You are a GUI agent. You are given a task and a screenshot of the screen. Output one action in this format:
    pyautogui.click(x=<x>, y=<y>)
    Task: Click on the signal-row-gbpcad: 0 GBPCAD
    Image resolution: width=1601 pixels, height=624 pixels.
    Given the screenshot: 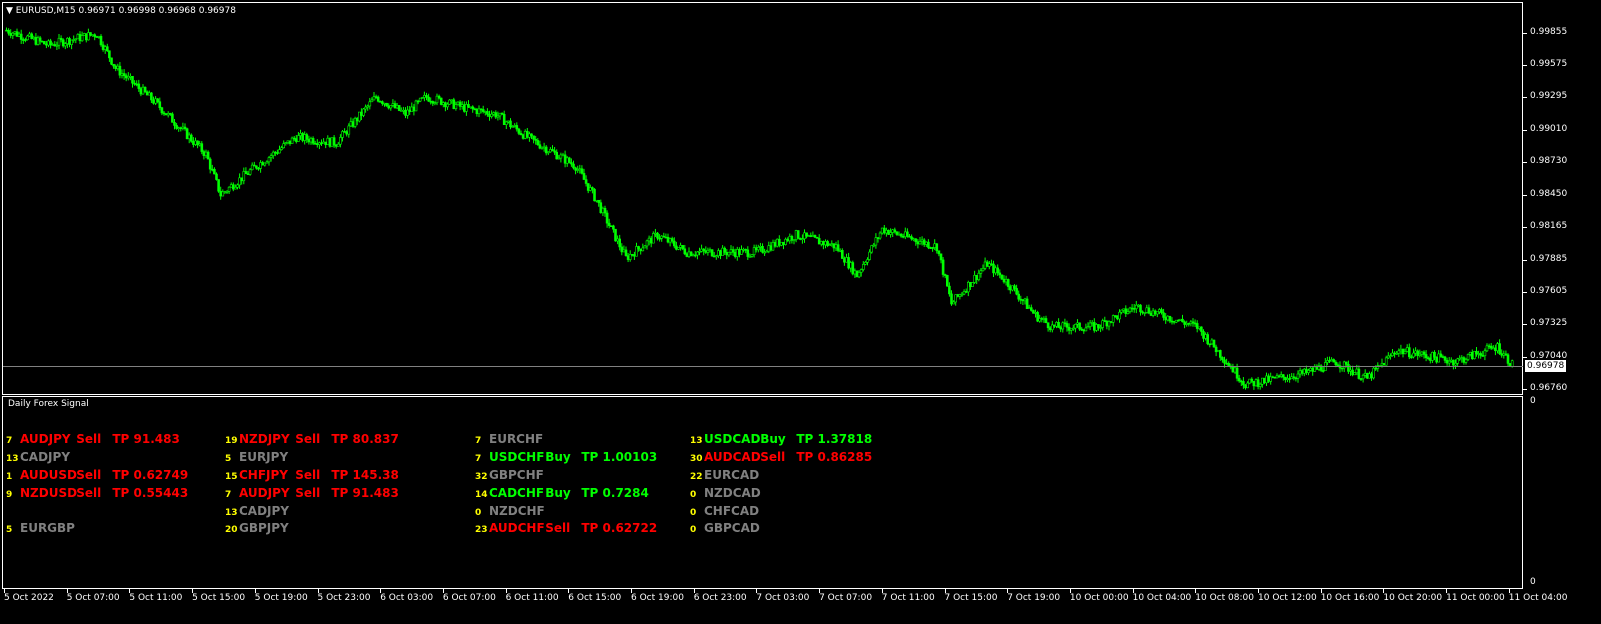 What is the action you would take?
    pyautogui.click(x=725, y=528)
    